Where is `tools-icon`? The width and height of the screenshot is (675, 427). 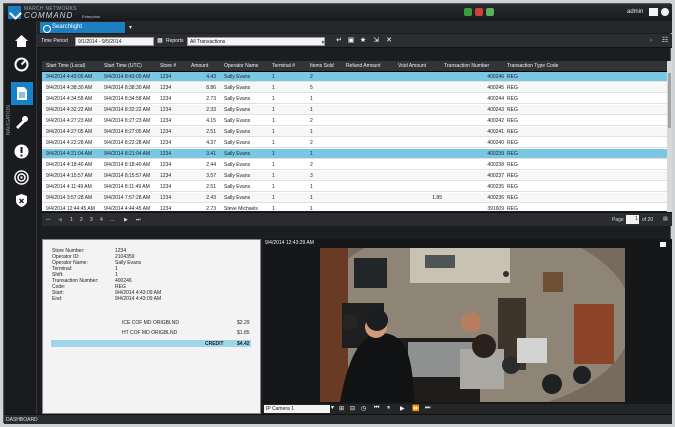
tools-icon is located at coordinates (21, 122).